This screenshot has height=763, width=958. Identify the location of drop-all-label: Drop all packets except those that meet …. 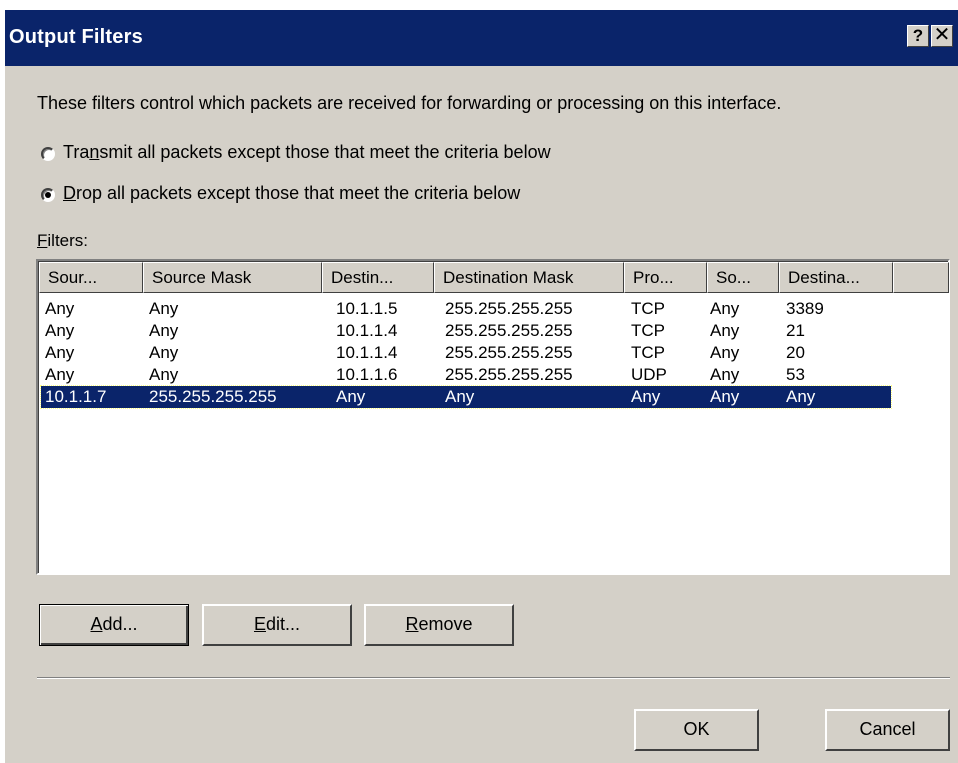
(291, 193).